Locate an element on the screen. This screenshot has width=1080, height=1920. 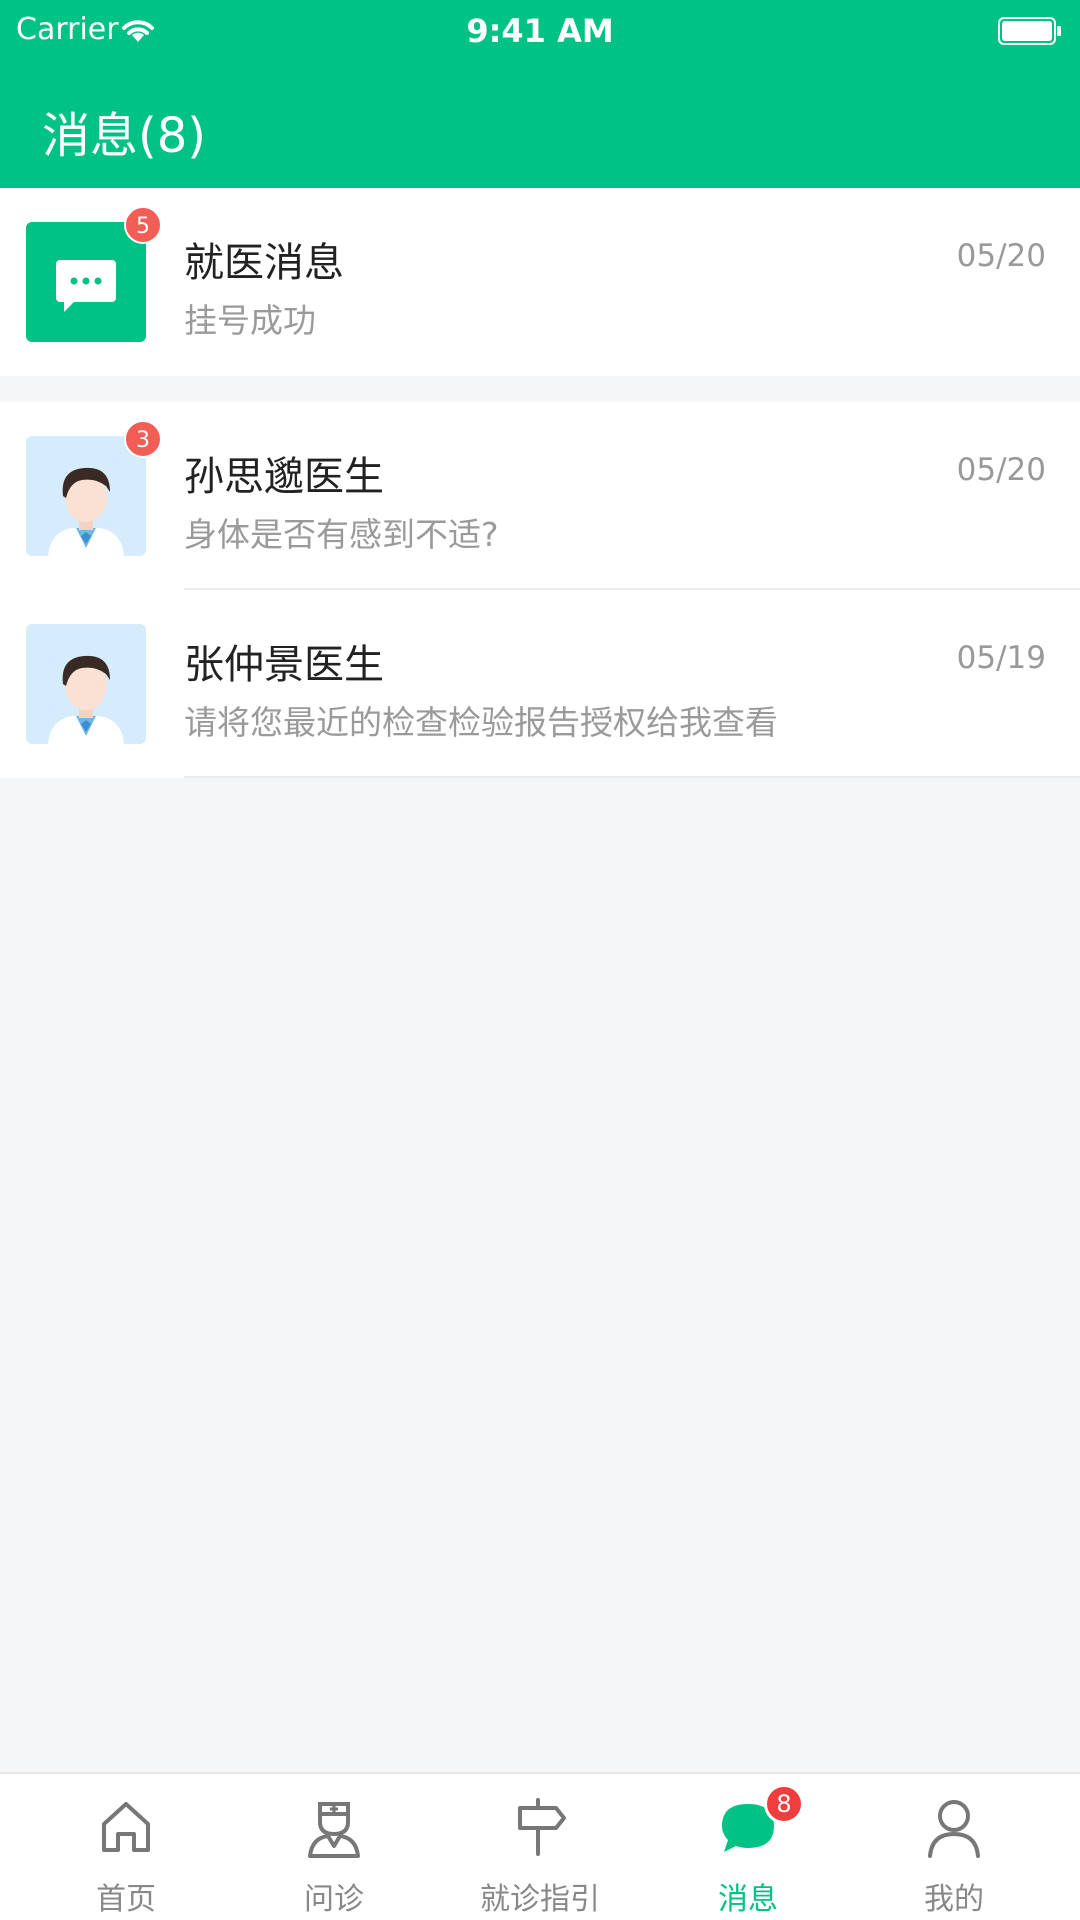
tab-consult: 问诊 is located at coordinates (334, 1847).